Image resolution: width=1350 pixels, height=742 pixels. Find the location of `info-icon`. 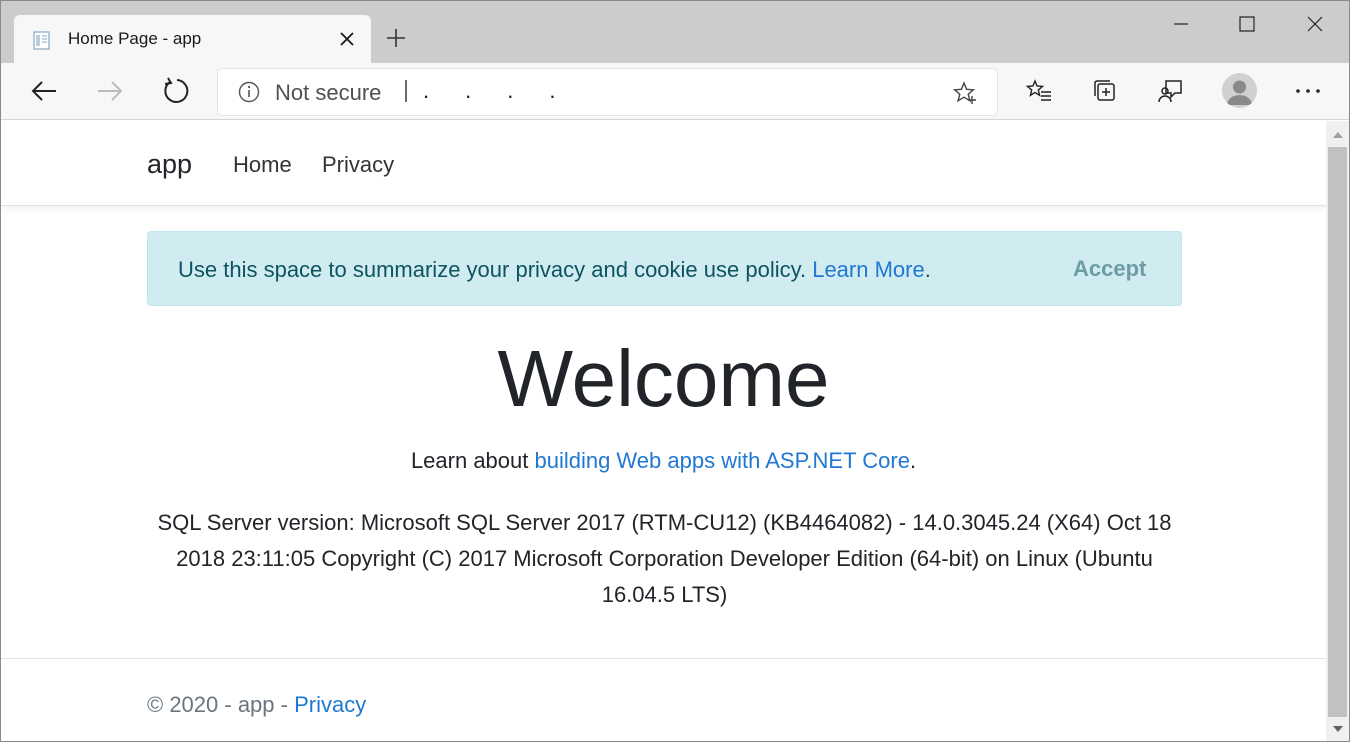

info-icon is located at coordinates (249, 92).